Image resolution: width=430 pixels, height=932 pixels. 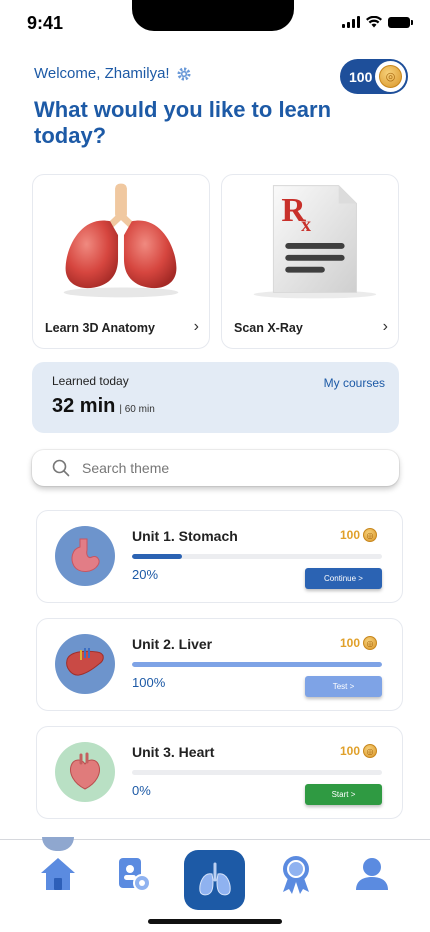 I want to click on status-bar: 9:41, so click(x=215, y=24).